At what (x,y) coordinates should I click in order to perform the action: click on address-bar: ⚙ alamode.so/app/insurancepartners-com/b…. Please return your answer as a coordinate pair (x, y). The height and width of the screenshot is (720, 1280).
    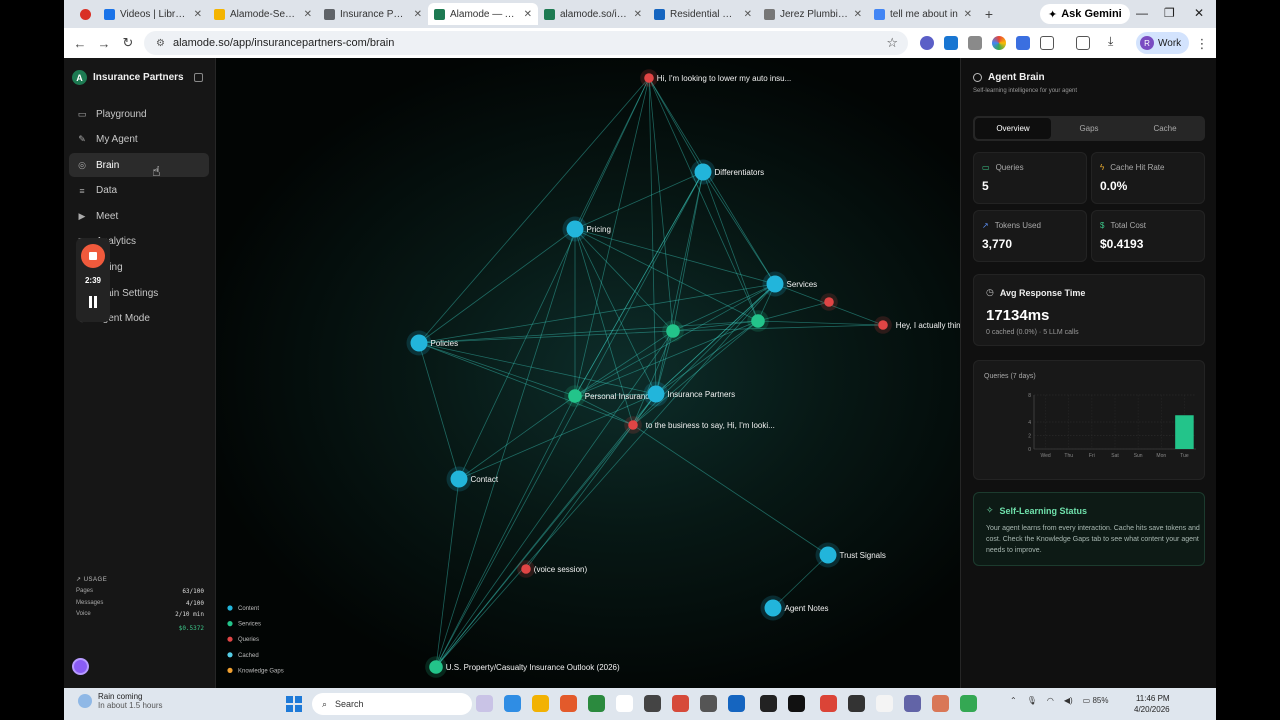
    Looking at the image, I should click on (526, 43).